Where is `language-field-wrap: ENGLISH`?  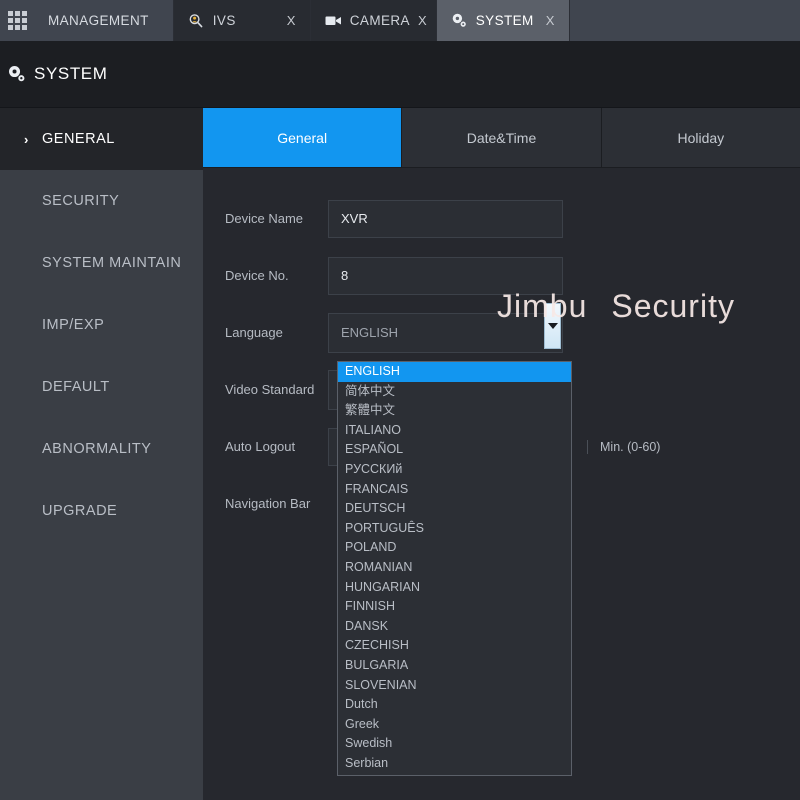
language-field-wrap: ENGLISH is located at coordinates (445, 327).